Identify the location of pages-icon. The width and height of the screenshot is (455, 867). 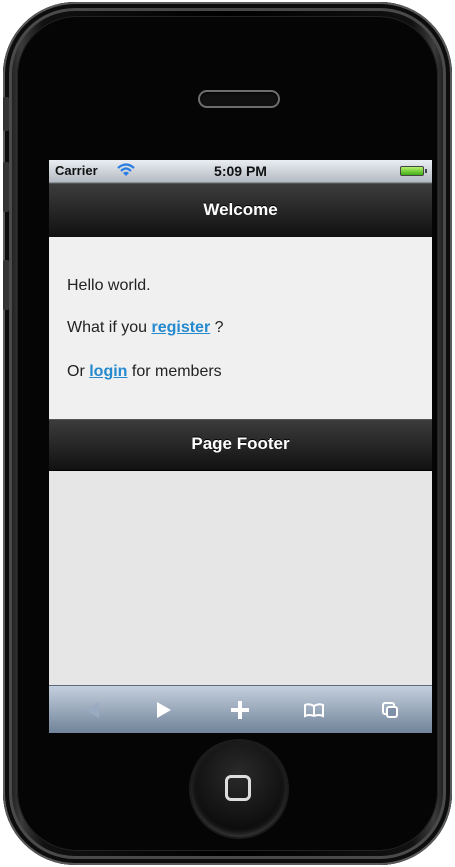
(390, 710).